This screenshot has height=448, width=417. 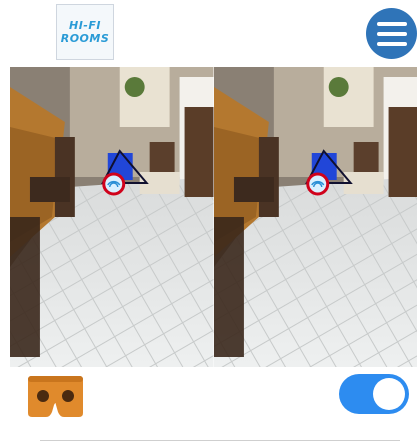 I want to click on hifi-rooms-logo: HI-FI ROOMS, so click(x=85, y=32).